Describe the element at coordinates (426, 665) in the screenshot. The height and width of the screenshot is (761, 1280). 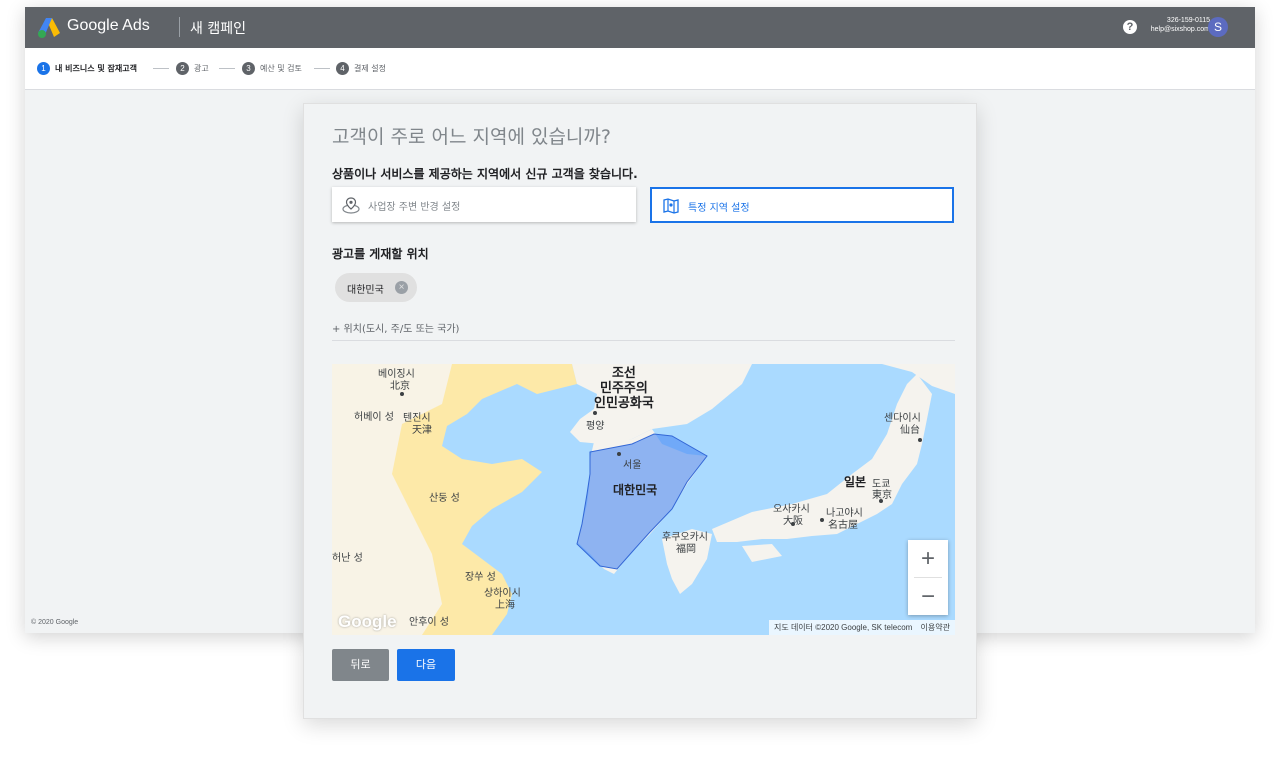
I see `next-button: 다음` at that location.